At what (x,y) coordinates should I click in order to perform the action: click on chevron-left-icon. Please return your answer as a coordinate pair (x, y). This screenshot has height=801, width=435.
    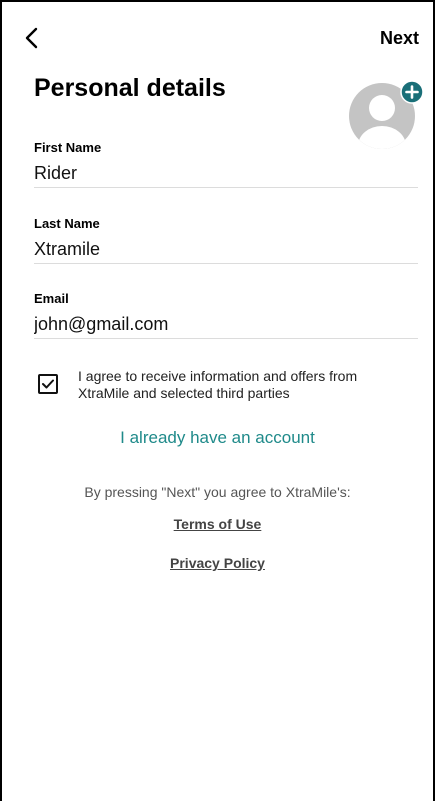
    Looking at the image, I should click on (31, 38).